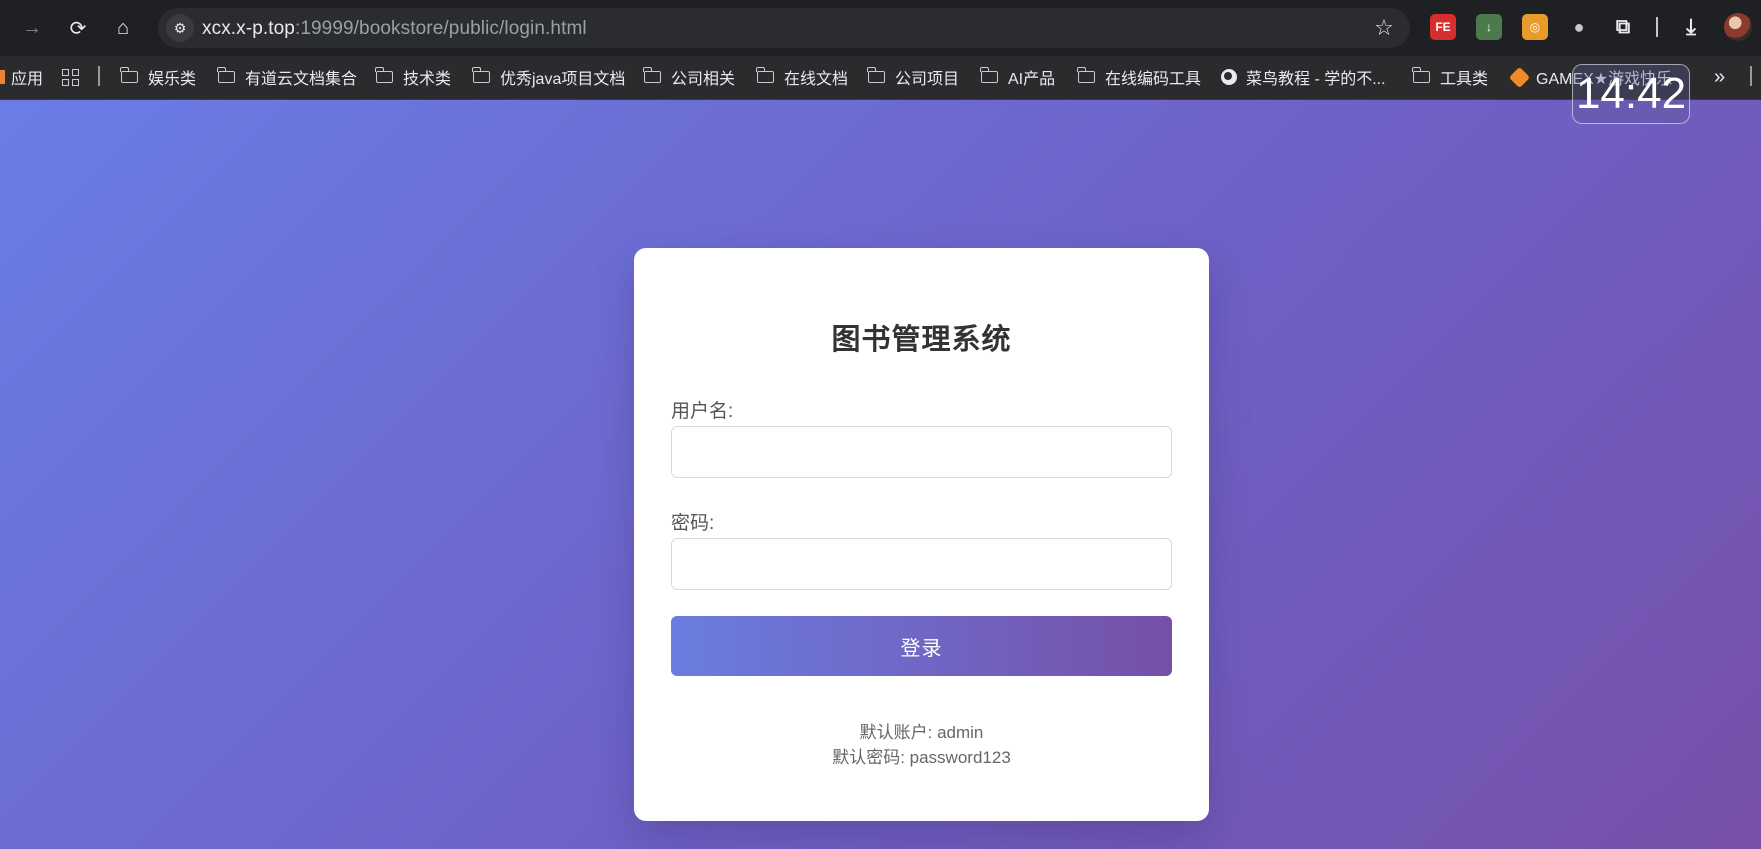 The height and width of the screenshot is (849, 1761). Describe the element at coordinates (921, 340) in the screenshot. I see `page-title: 图书管理系统` at that location.